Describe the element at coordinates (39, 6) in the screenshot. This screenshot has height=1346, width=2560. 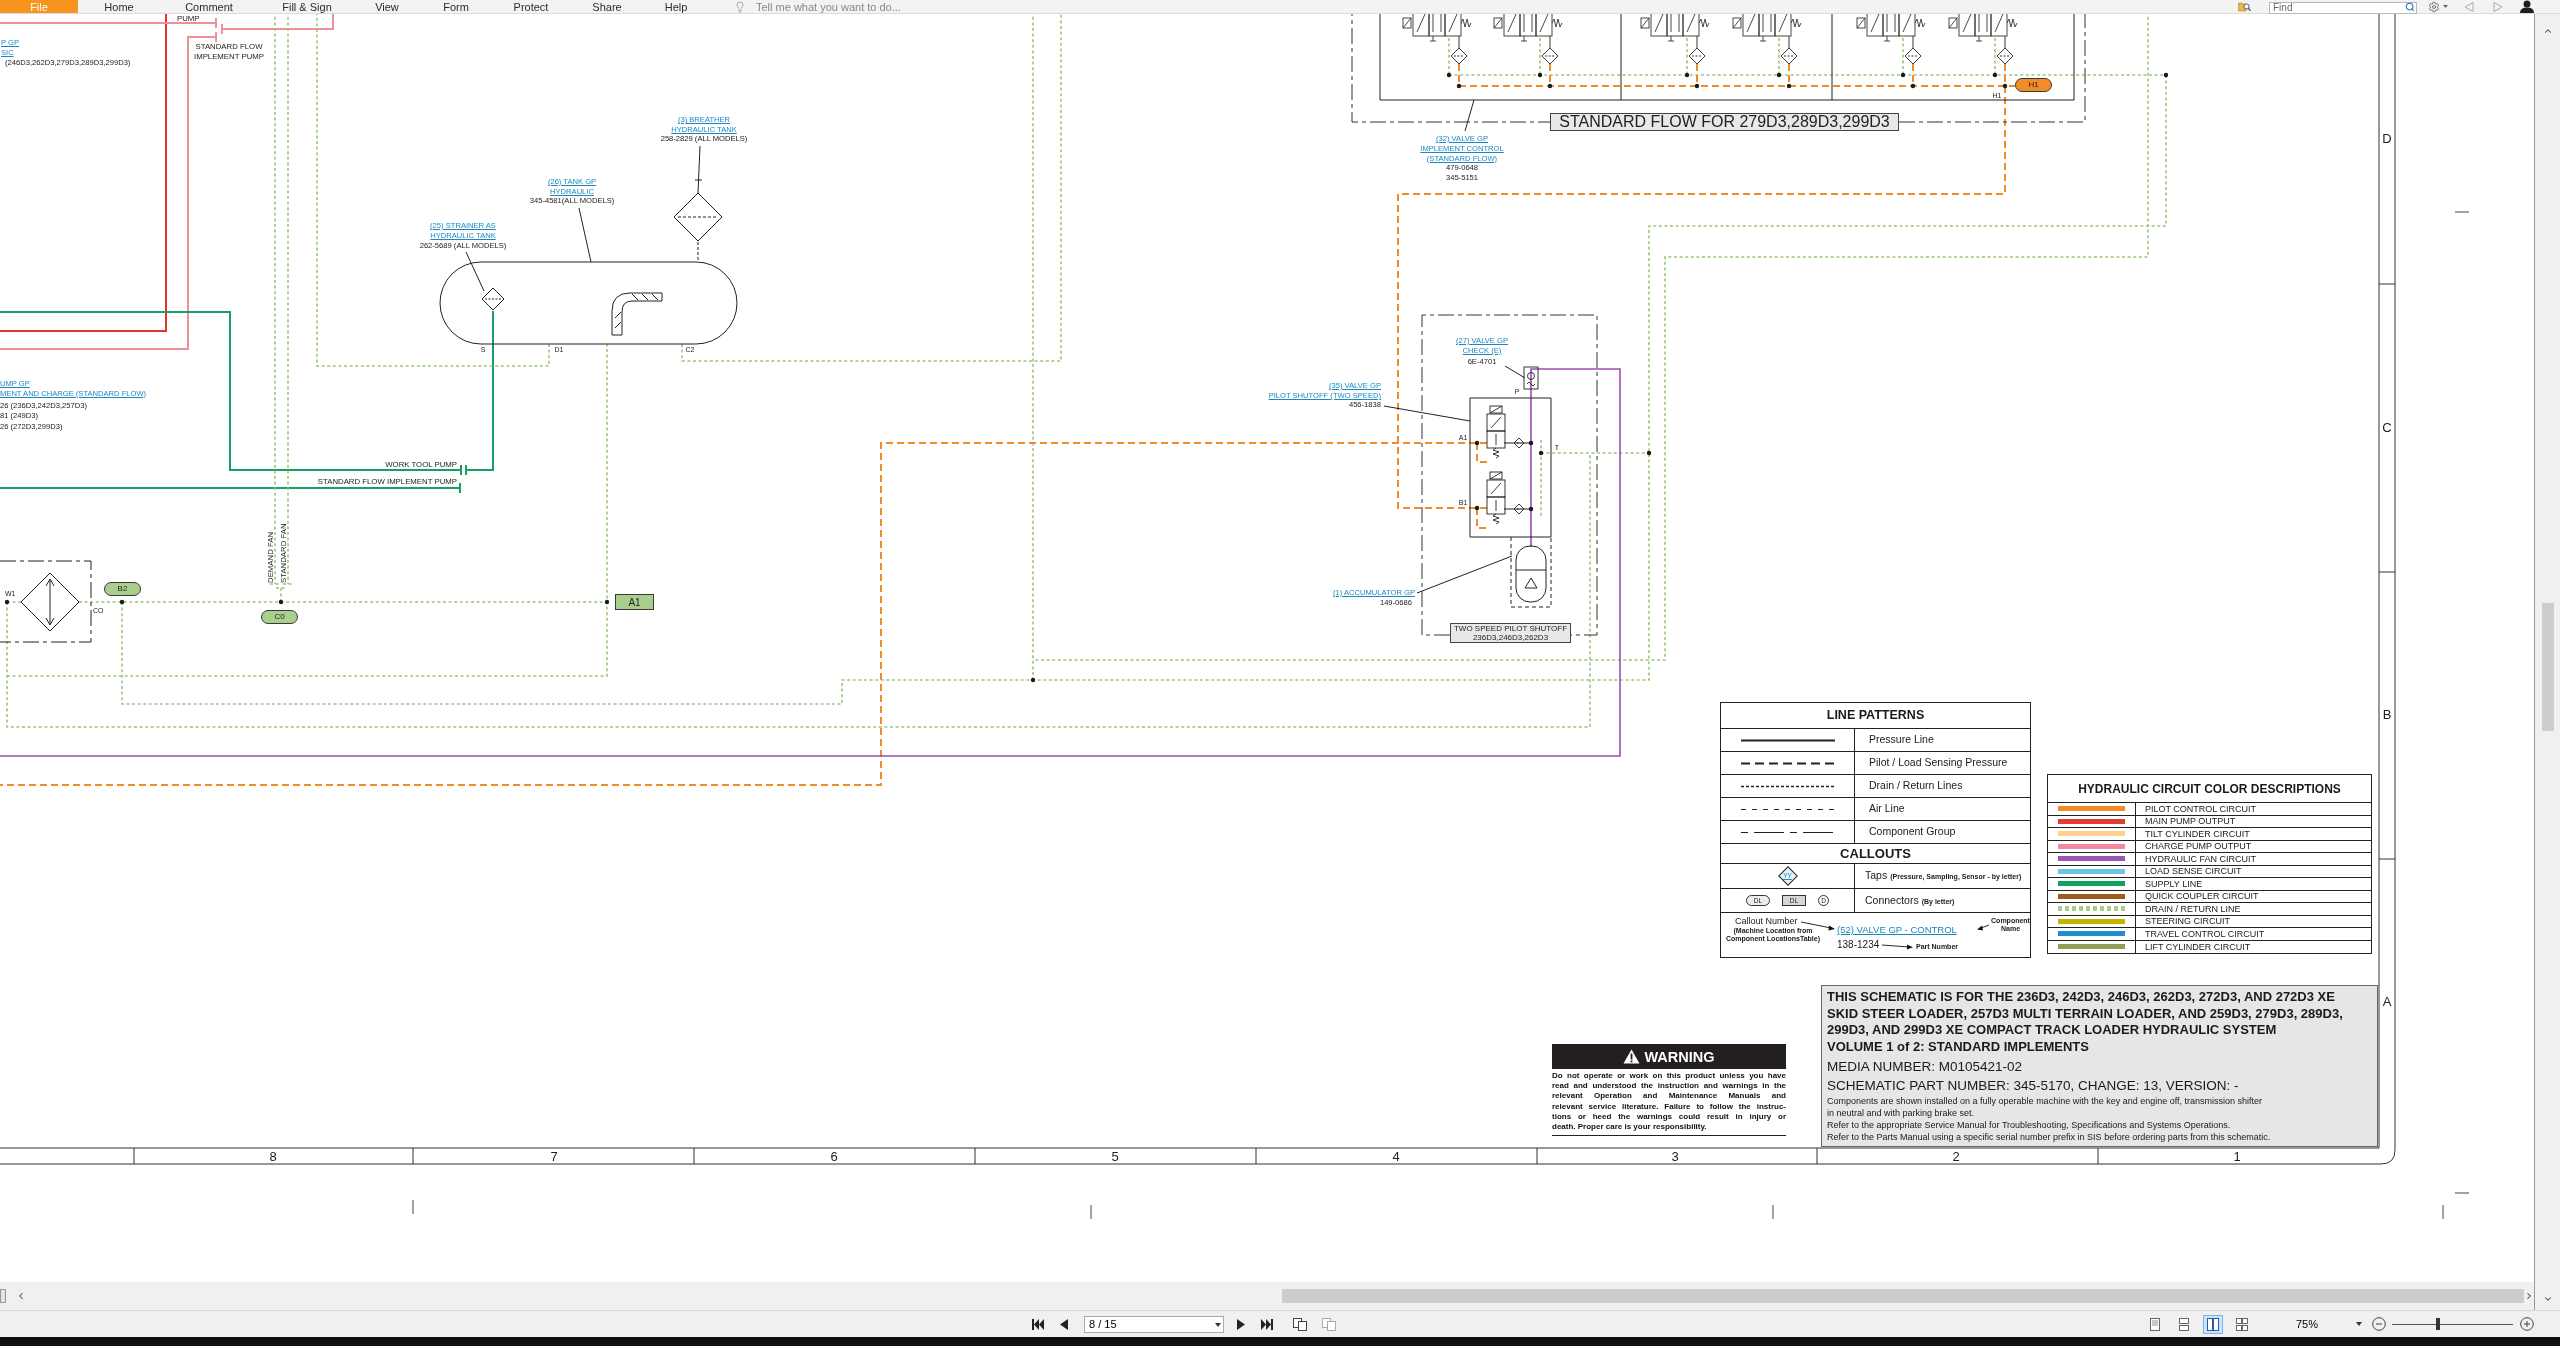
I see `file-menu-button: File` at that location.